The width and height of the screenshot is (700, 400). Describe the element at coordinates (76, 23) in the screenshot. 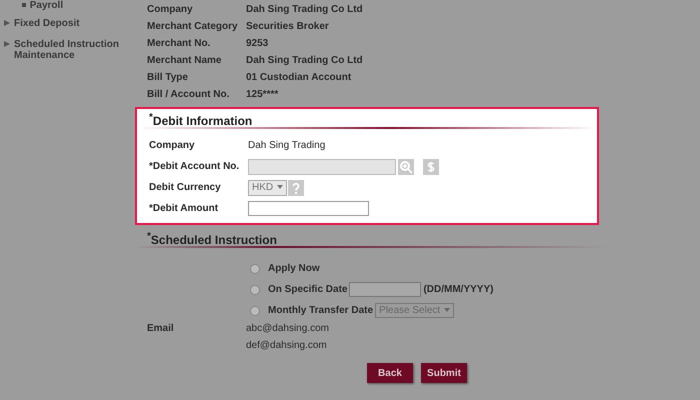

I see `sidebar-link: Fixed Deposit` at that location.